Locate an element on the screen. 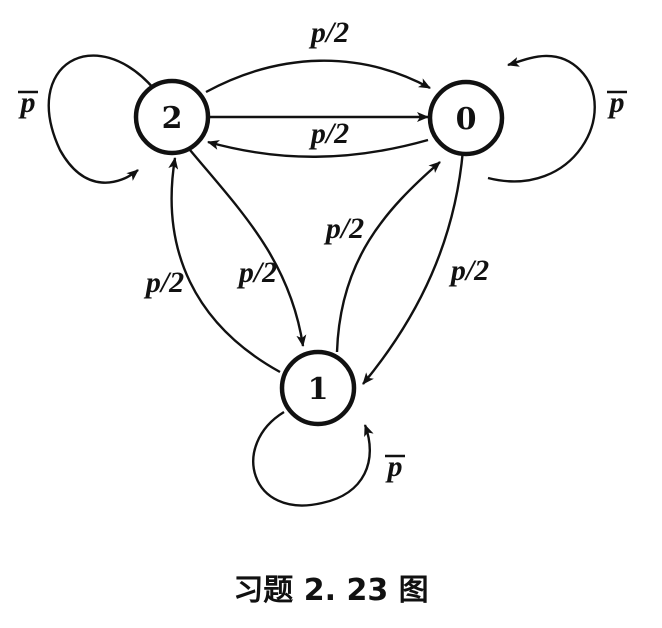 This screenshot has width=662, height=628. edge-label-1-to-2: p/2 is located at coordinates (163, 282).